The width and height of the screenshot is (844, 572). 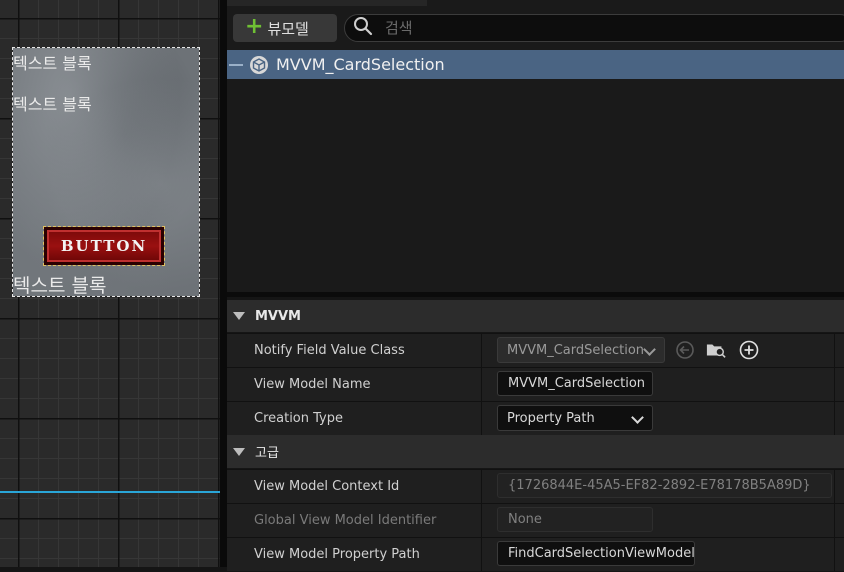 I want to click on folder-search-icon, so click(x=716, y=350).